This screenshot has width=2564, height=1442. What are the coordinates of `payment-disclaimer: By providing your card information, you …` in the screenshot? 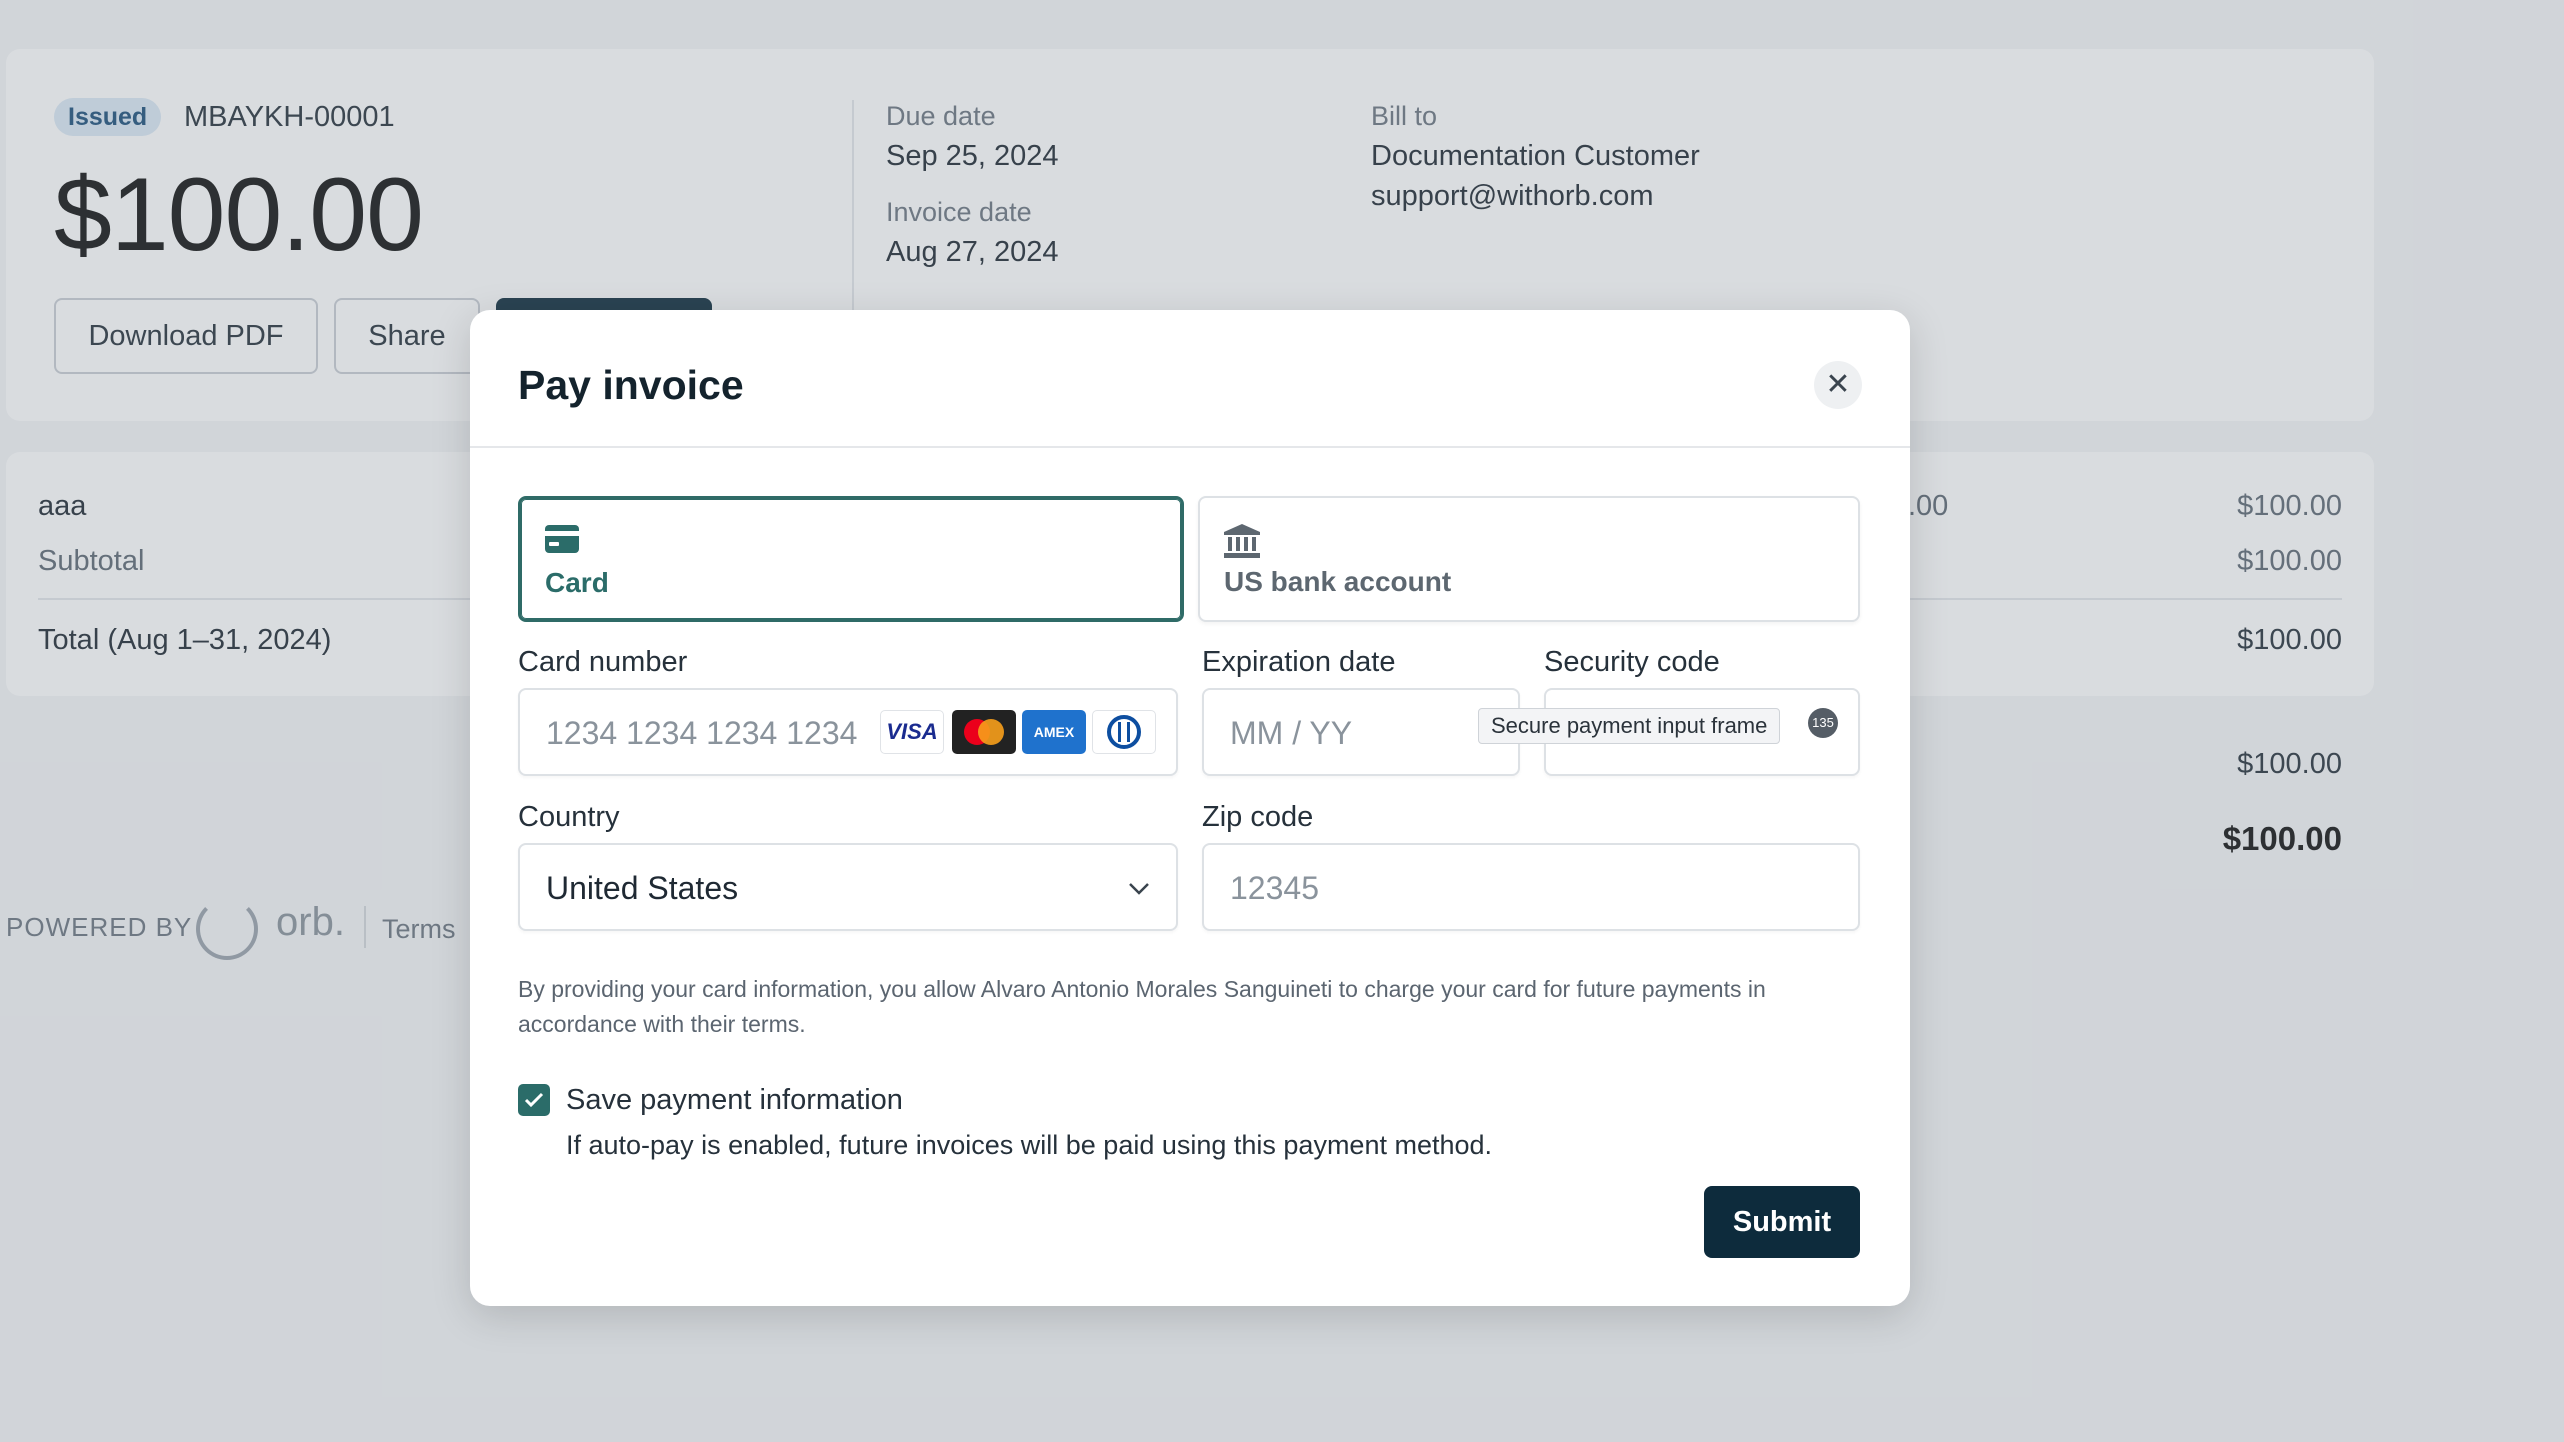 It's located at (1142, 1006).